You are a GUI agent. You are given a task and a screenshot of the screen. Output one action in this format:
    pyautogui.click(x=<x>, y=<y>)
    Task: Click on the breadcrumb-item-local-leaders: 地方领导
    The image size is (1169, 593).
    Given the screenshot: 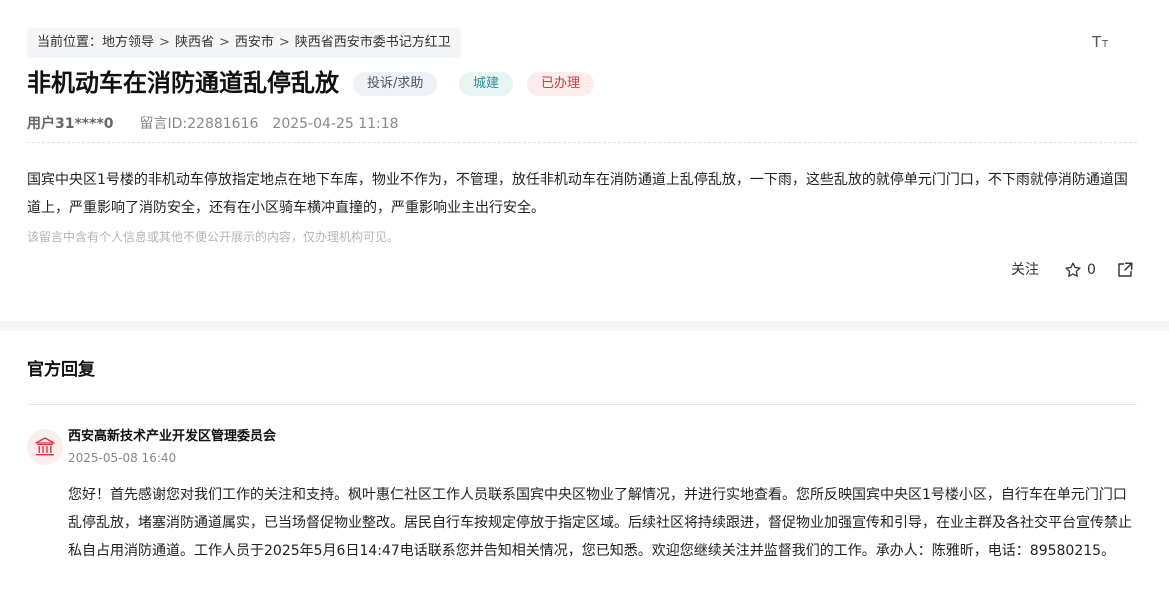 What is the action you would take?
    pyautogui.click(x=128, y=42)
    